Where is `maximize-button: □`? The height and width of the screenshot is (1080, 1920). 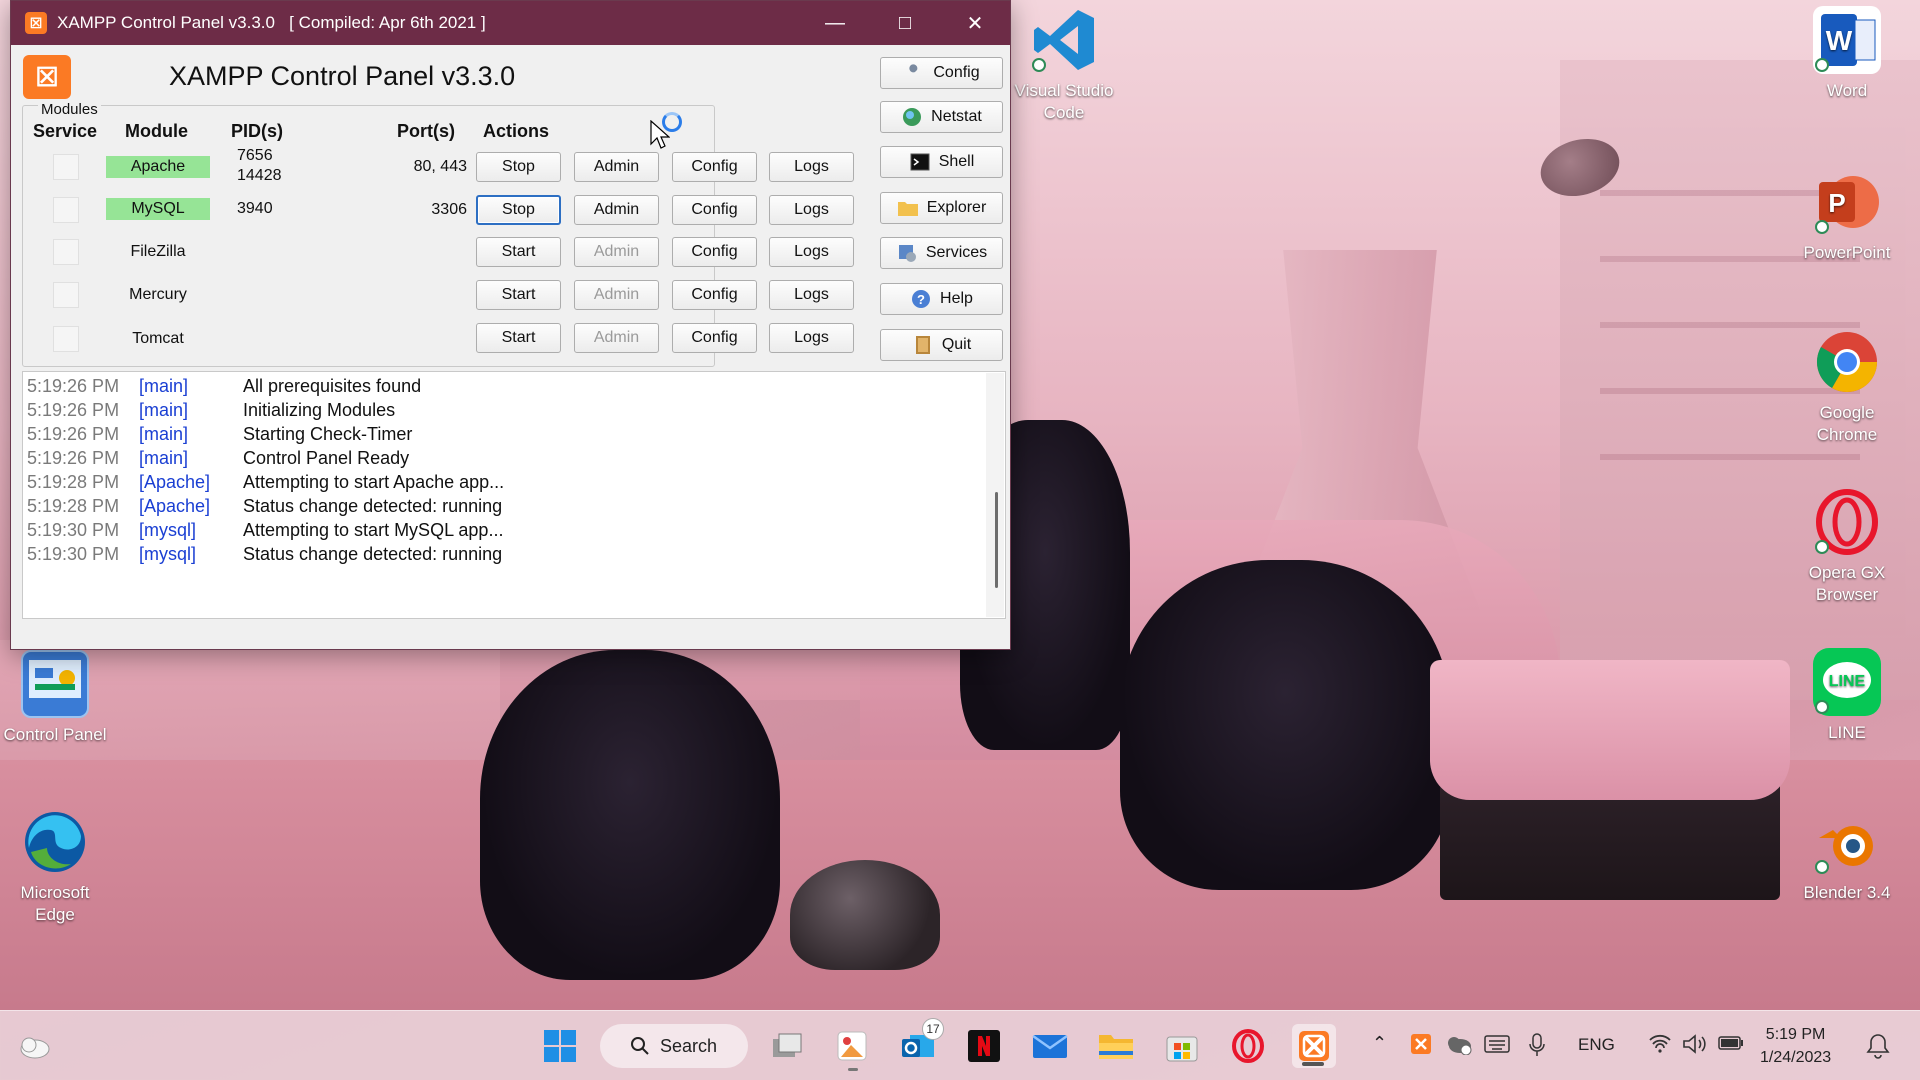 maximize-button: □ is located at coordinates (905, 23).